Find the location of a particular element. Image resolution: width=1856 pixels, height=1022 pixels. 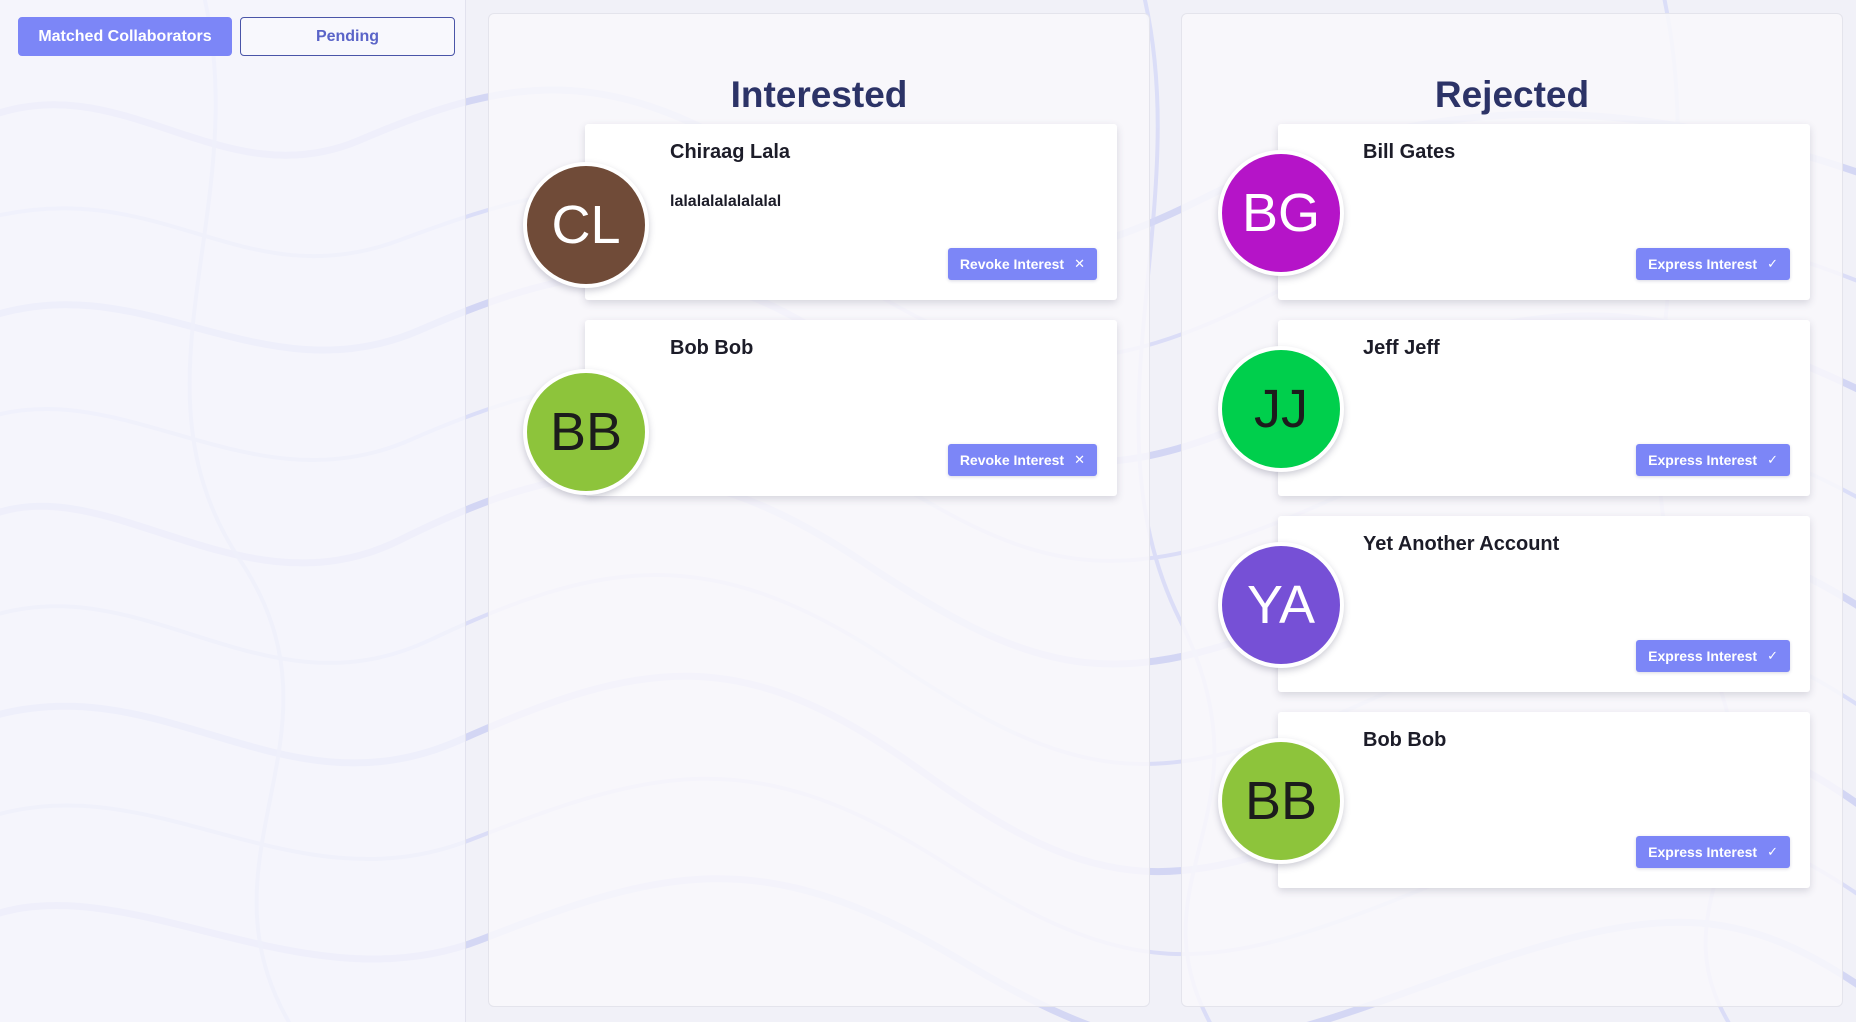

avatar-initials: YA is located at coordinates (1281, 605).